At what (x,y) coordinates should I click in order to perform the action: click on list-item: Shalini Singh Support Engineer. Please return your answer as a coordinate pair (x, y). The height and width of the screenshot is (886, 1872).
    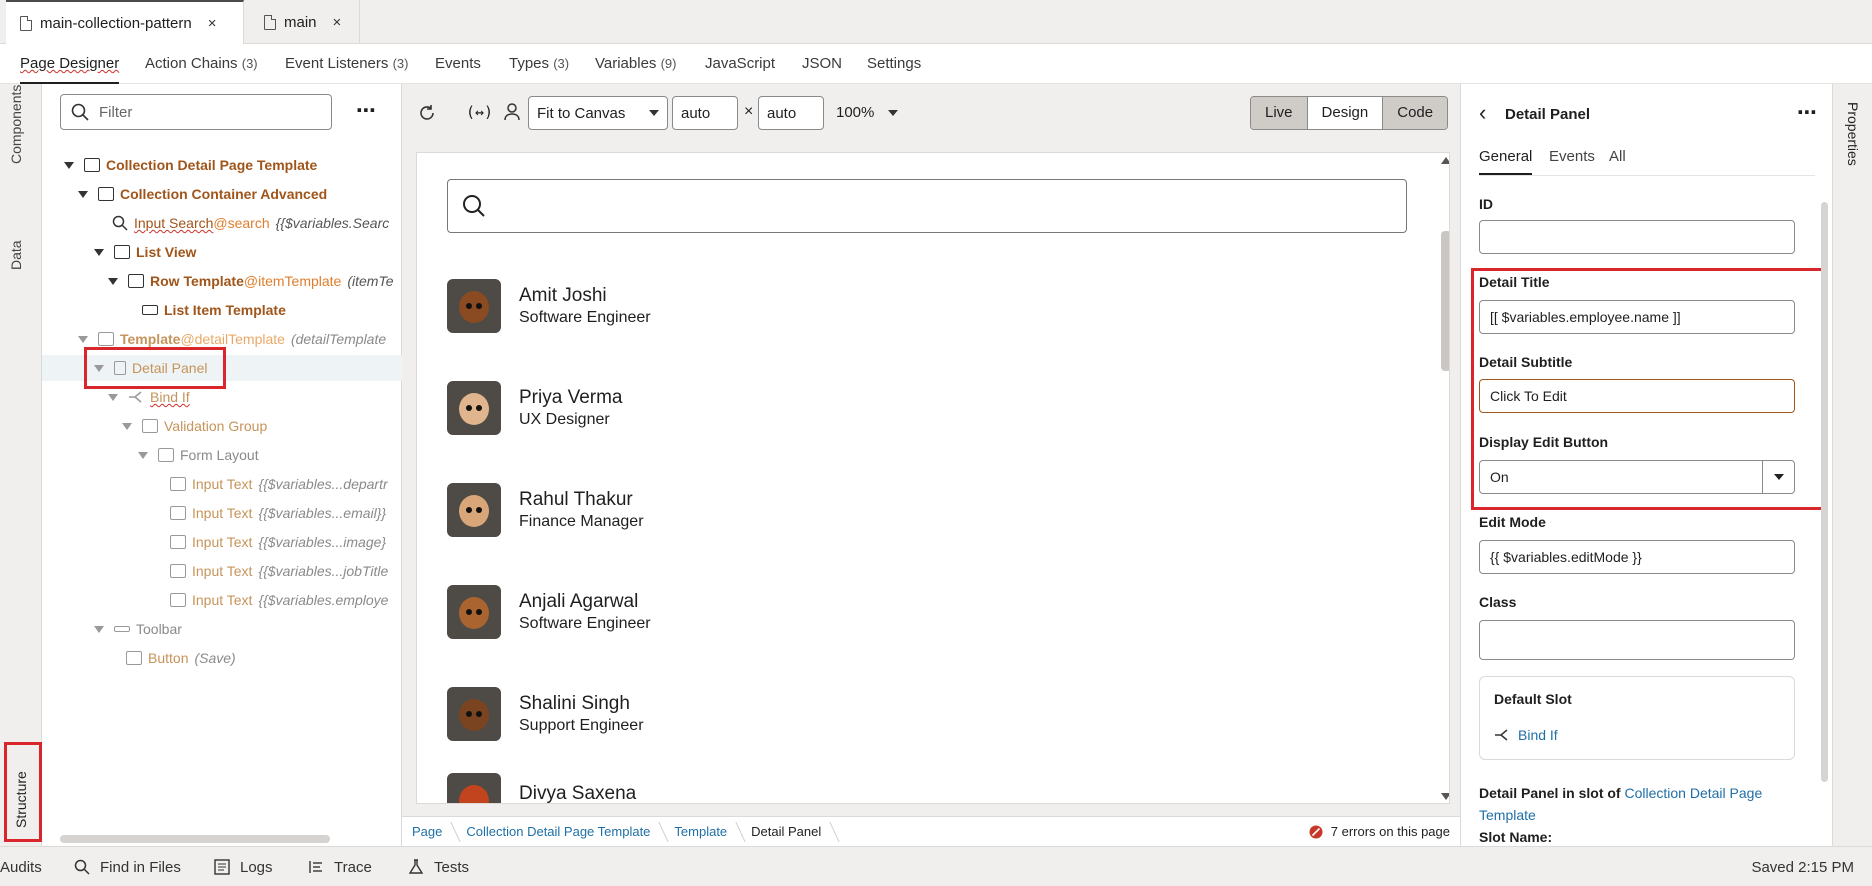
    Looking at the image, I should click on (545, 714).